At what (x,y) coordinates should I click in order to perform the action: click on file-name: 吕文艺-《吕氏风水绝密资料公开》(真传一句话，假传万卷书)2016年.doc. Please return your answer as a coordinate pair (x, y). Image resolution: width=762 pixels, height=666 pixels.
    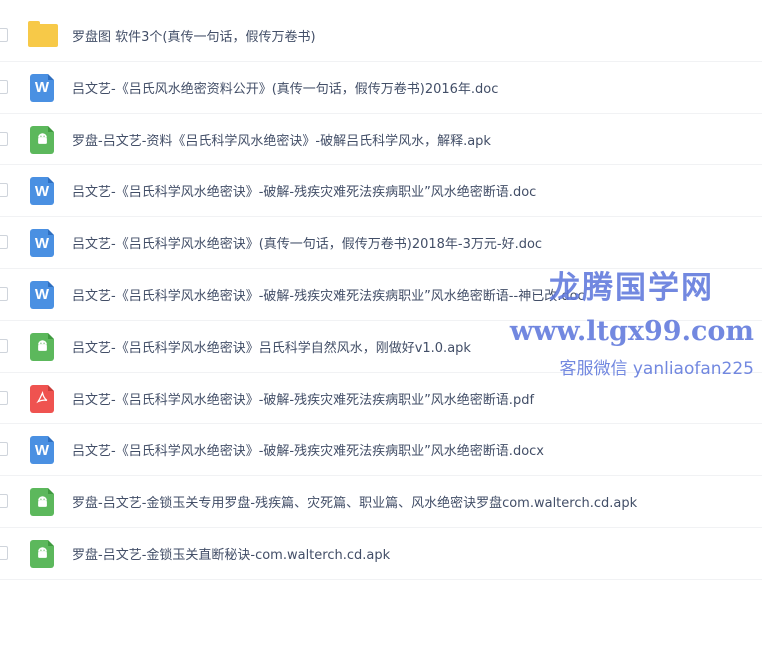
    Looking at the image, I should click on (285, 87).